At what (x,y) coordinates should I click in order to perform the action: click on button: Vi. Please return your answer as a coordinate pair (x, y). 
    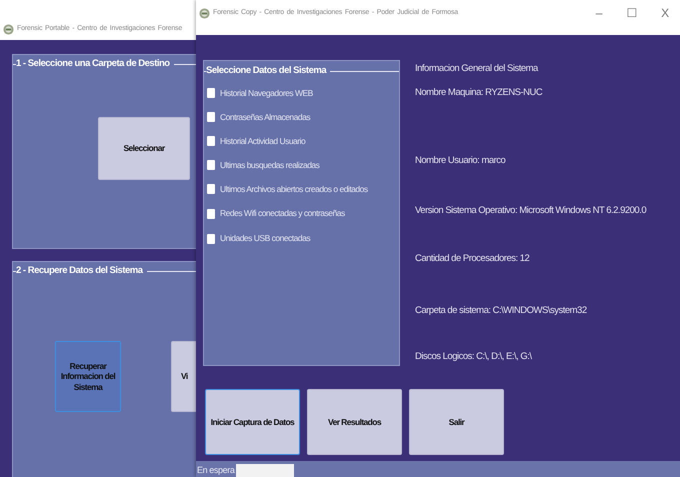
    Looking at the image, I should click on (183, 376).